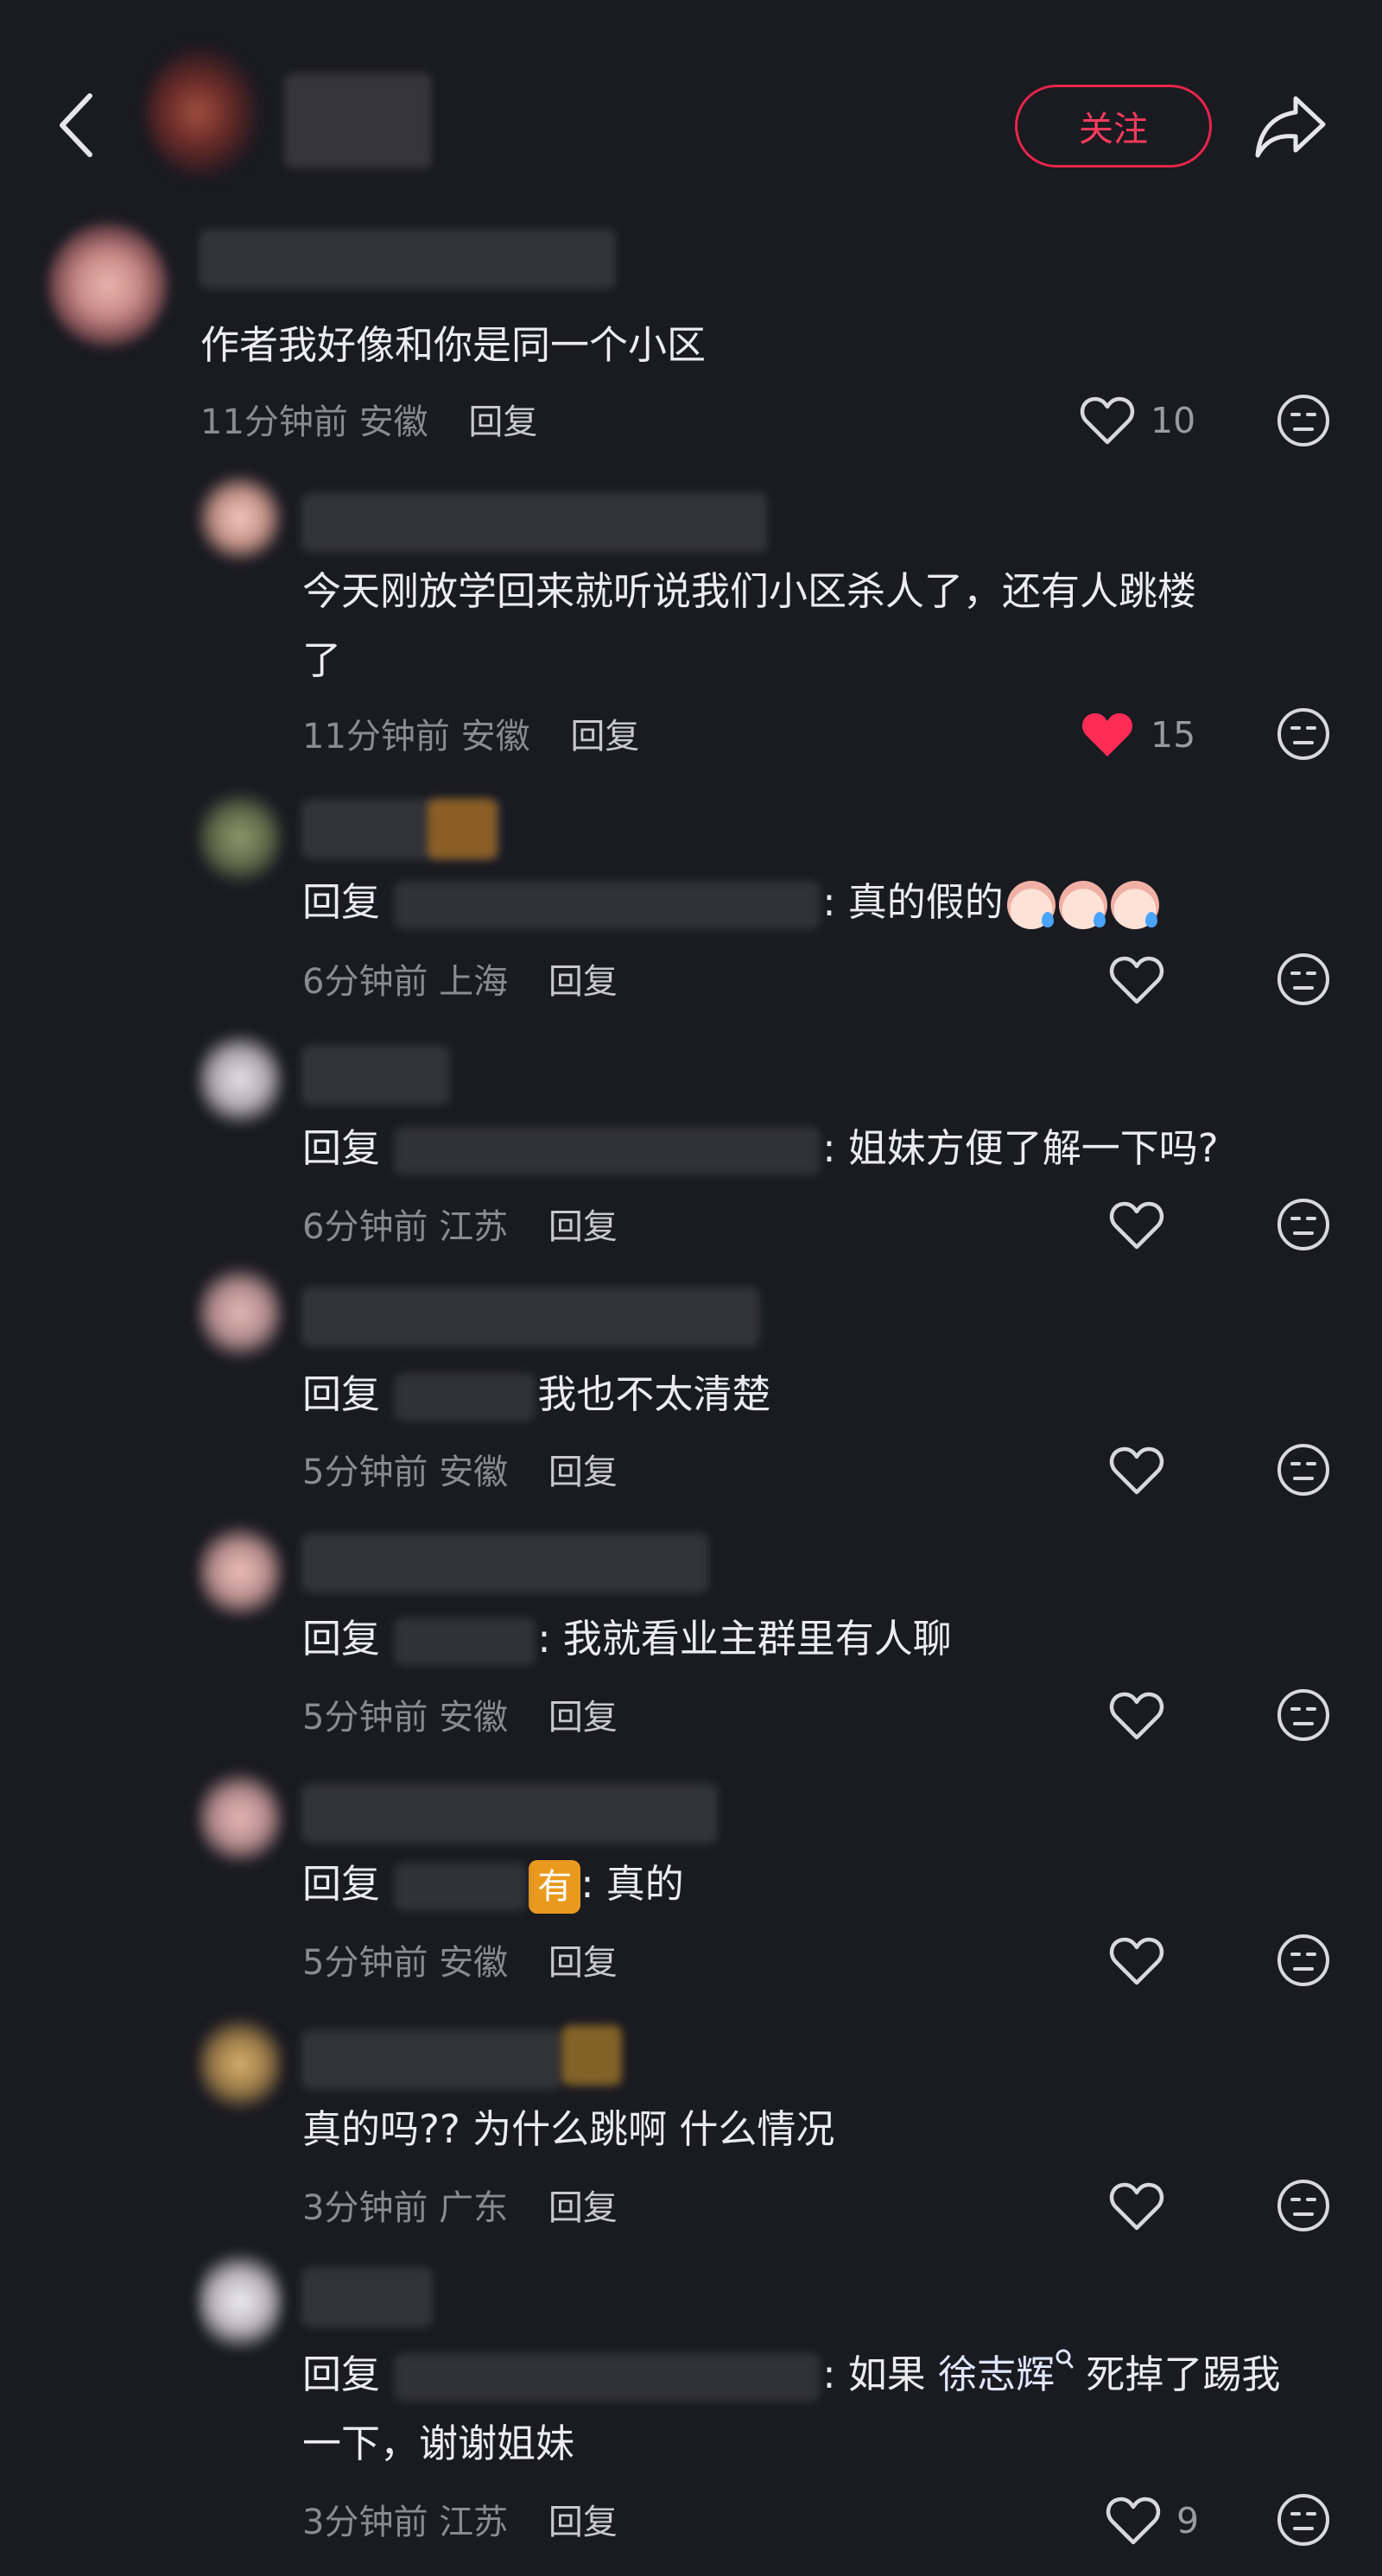  I want to click on like-button: 10, so click(1137, 421).